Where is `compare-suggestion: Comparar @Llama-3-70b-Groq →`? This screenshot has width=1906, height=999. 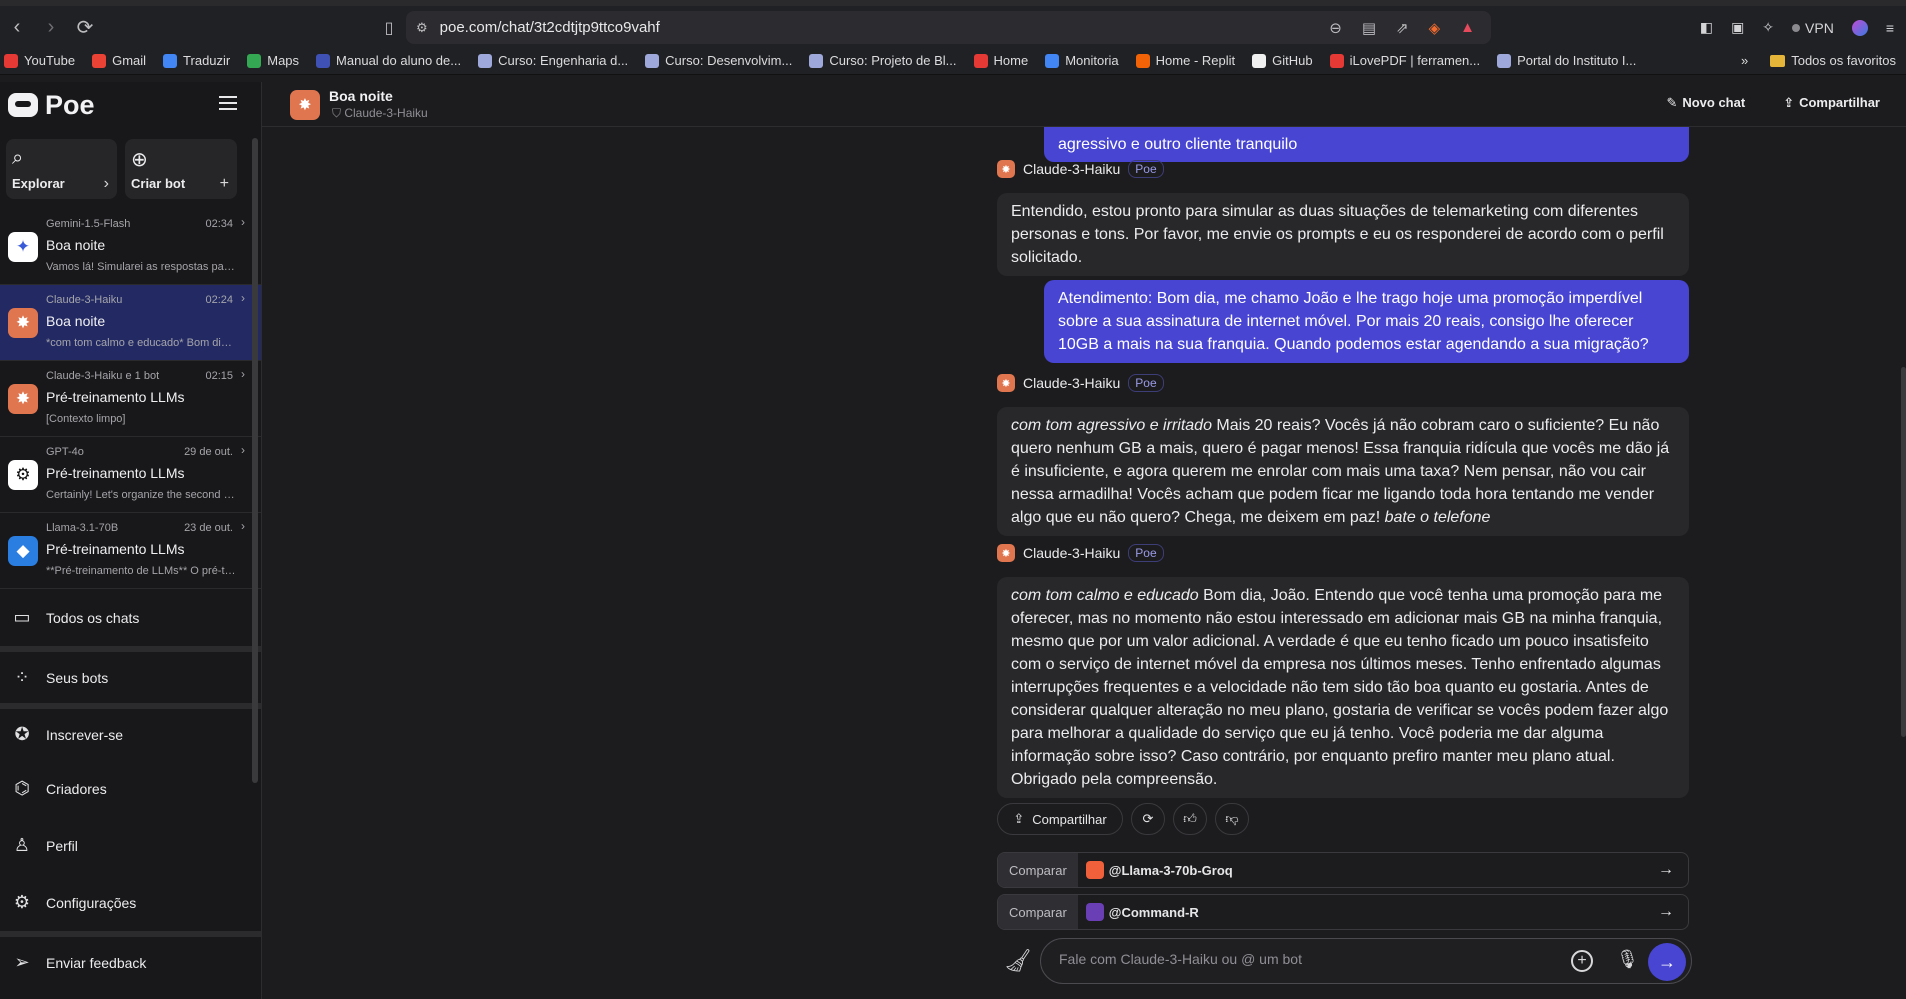 compare-suggestion: Comparar @Llama-3-70b-Groq → is located at coordinates (1343, 870).